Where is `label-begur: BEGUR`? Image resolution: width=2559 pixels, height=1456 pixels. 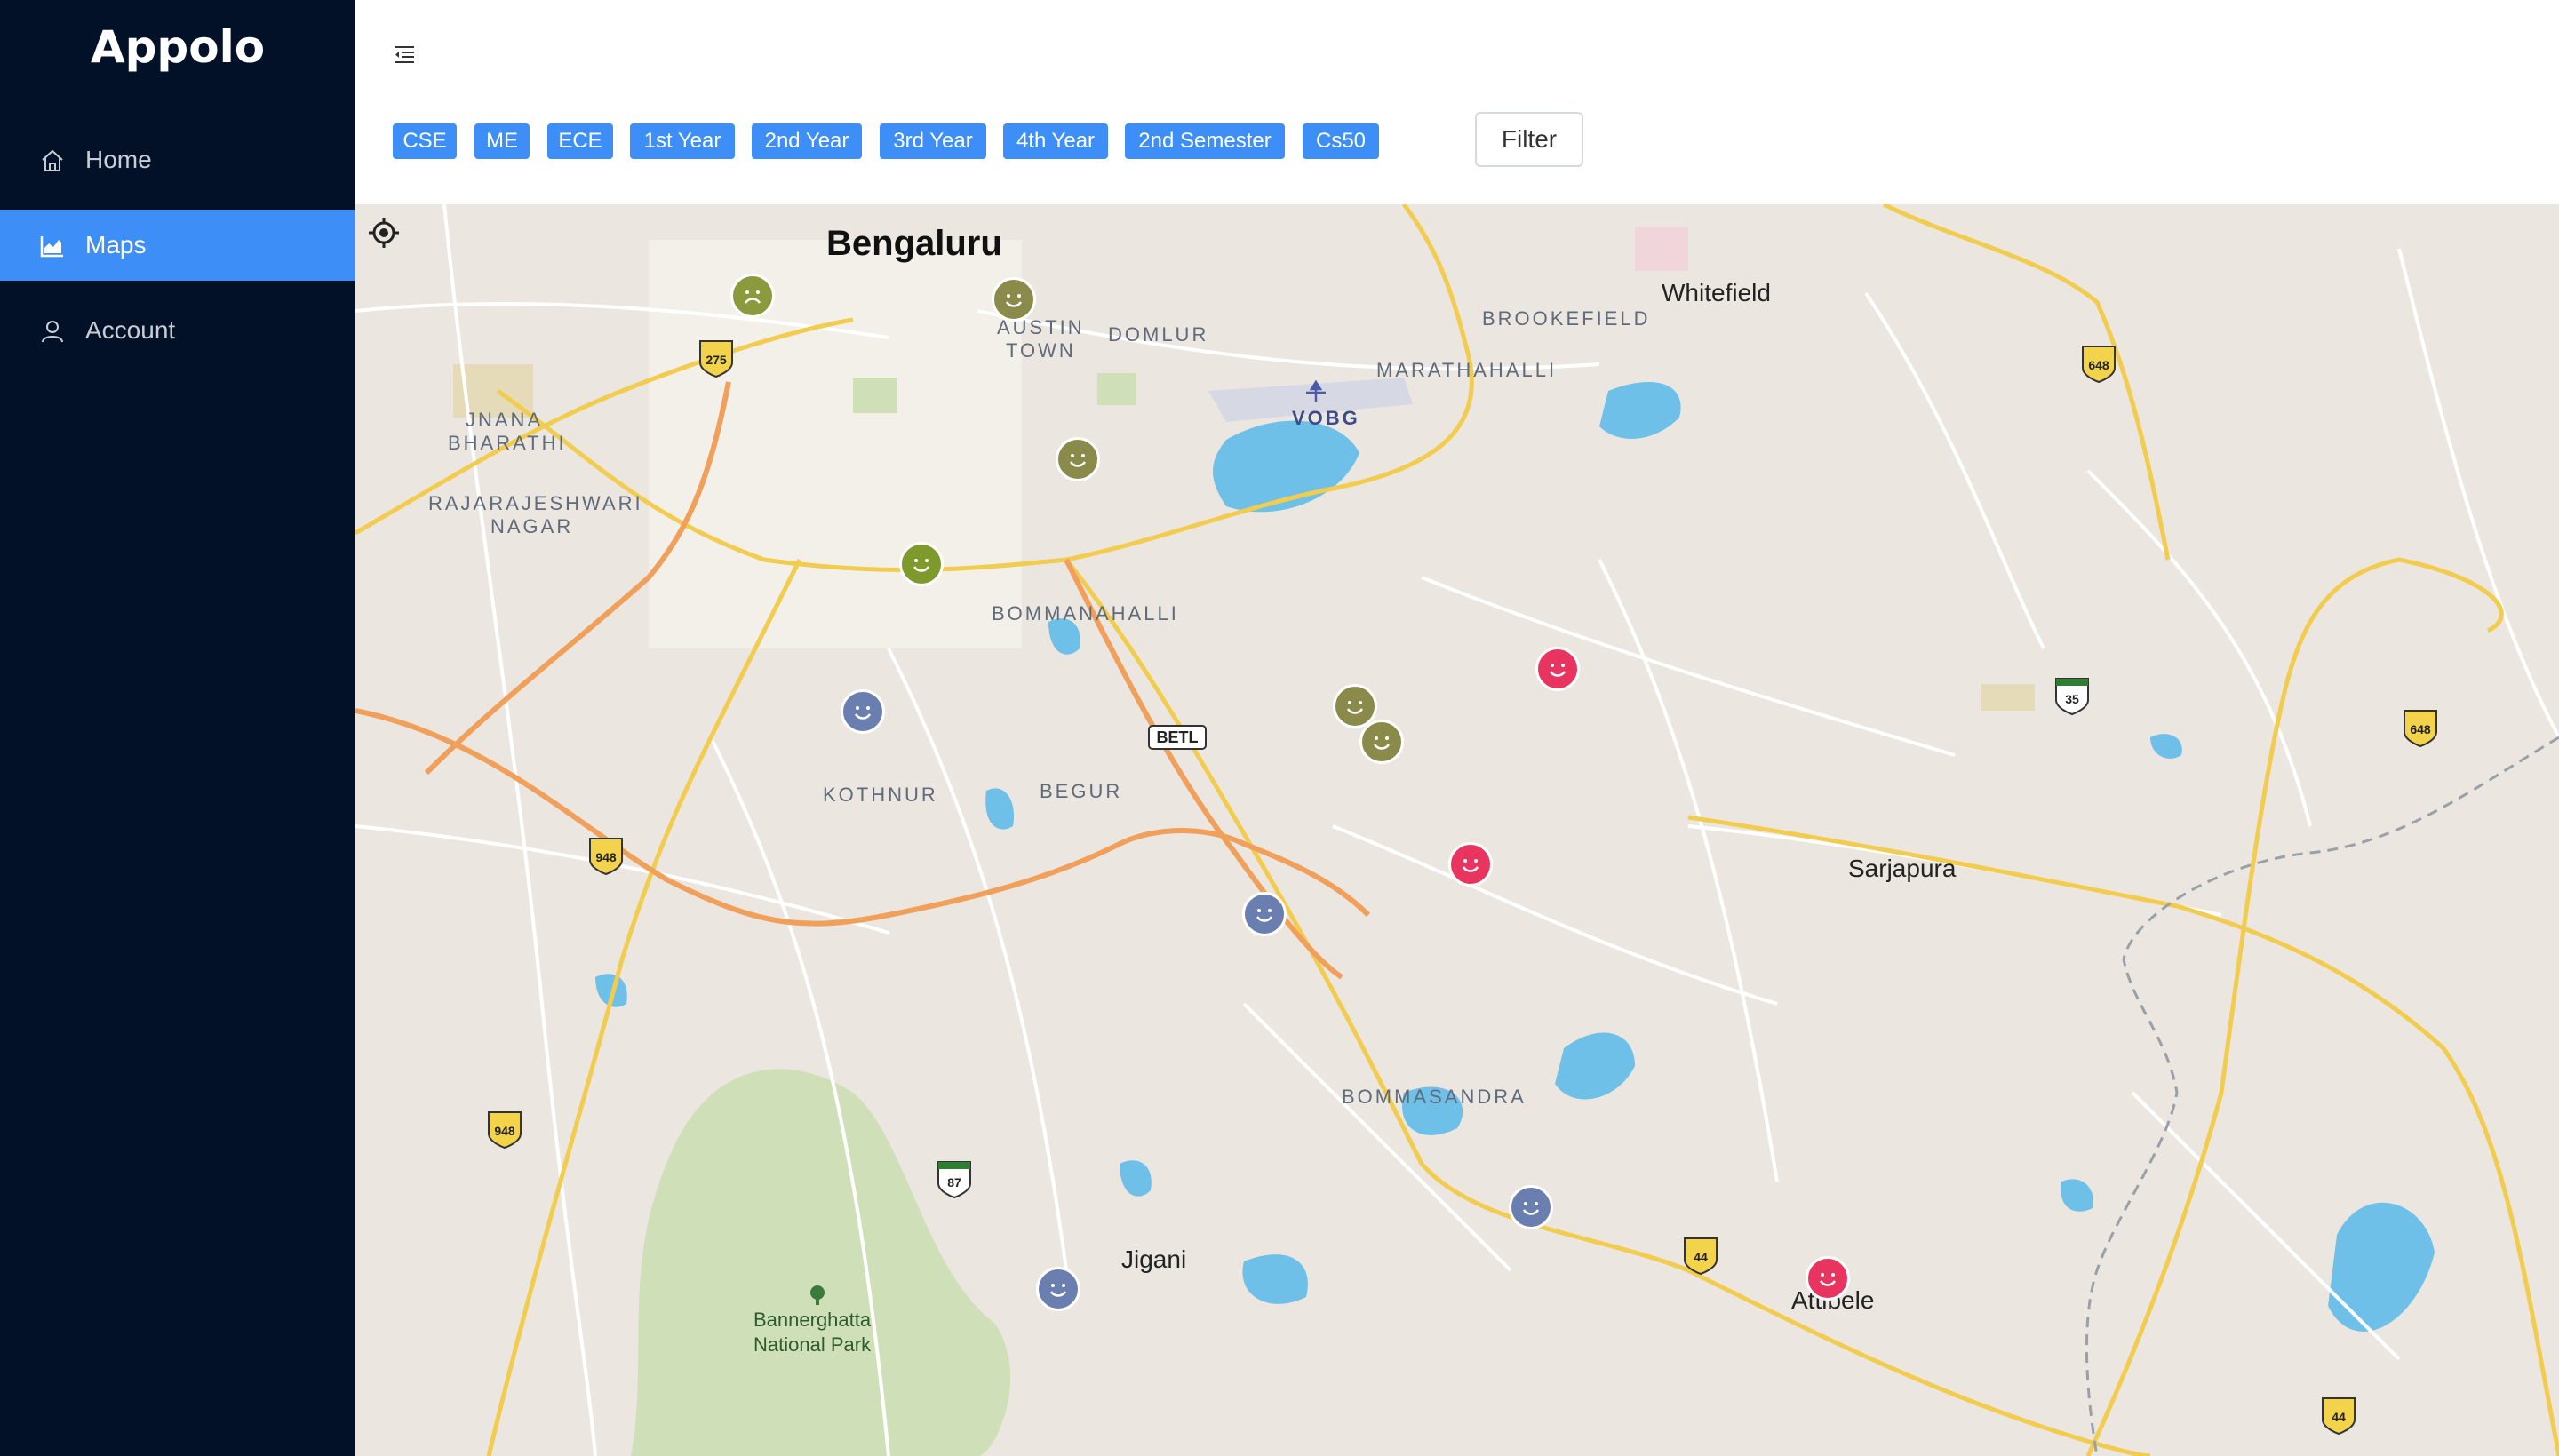 label-begur: BEGUR is located at coordinates (1081, 791).